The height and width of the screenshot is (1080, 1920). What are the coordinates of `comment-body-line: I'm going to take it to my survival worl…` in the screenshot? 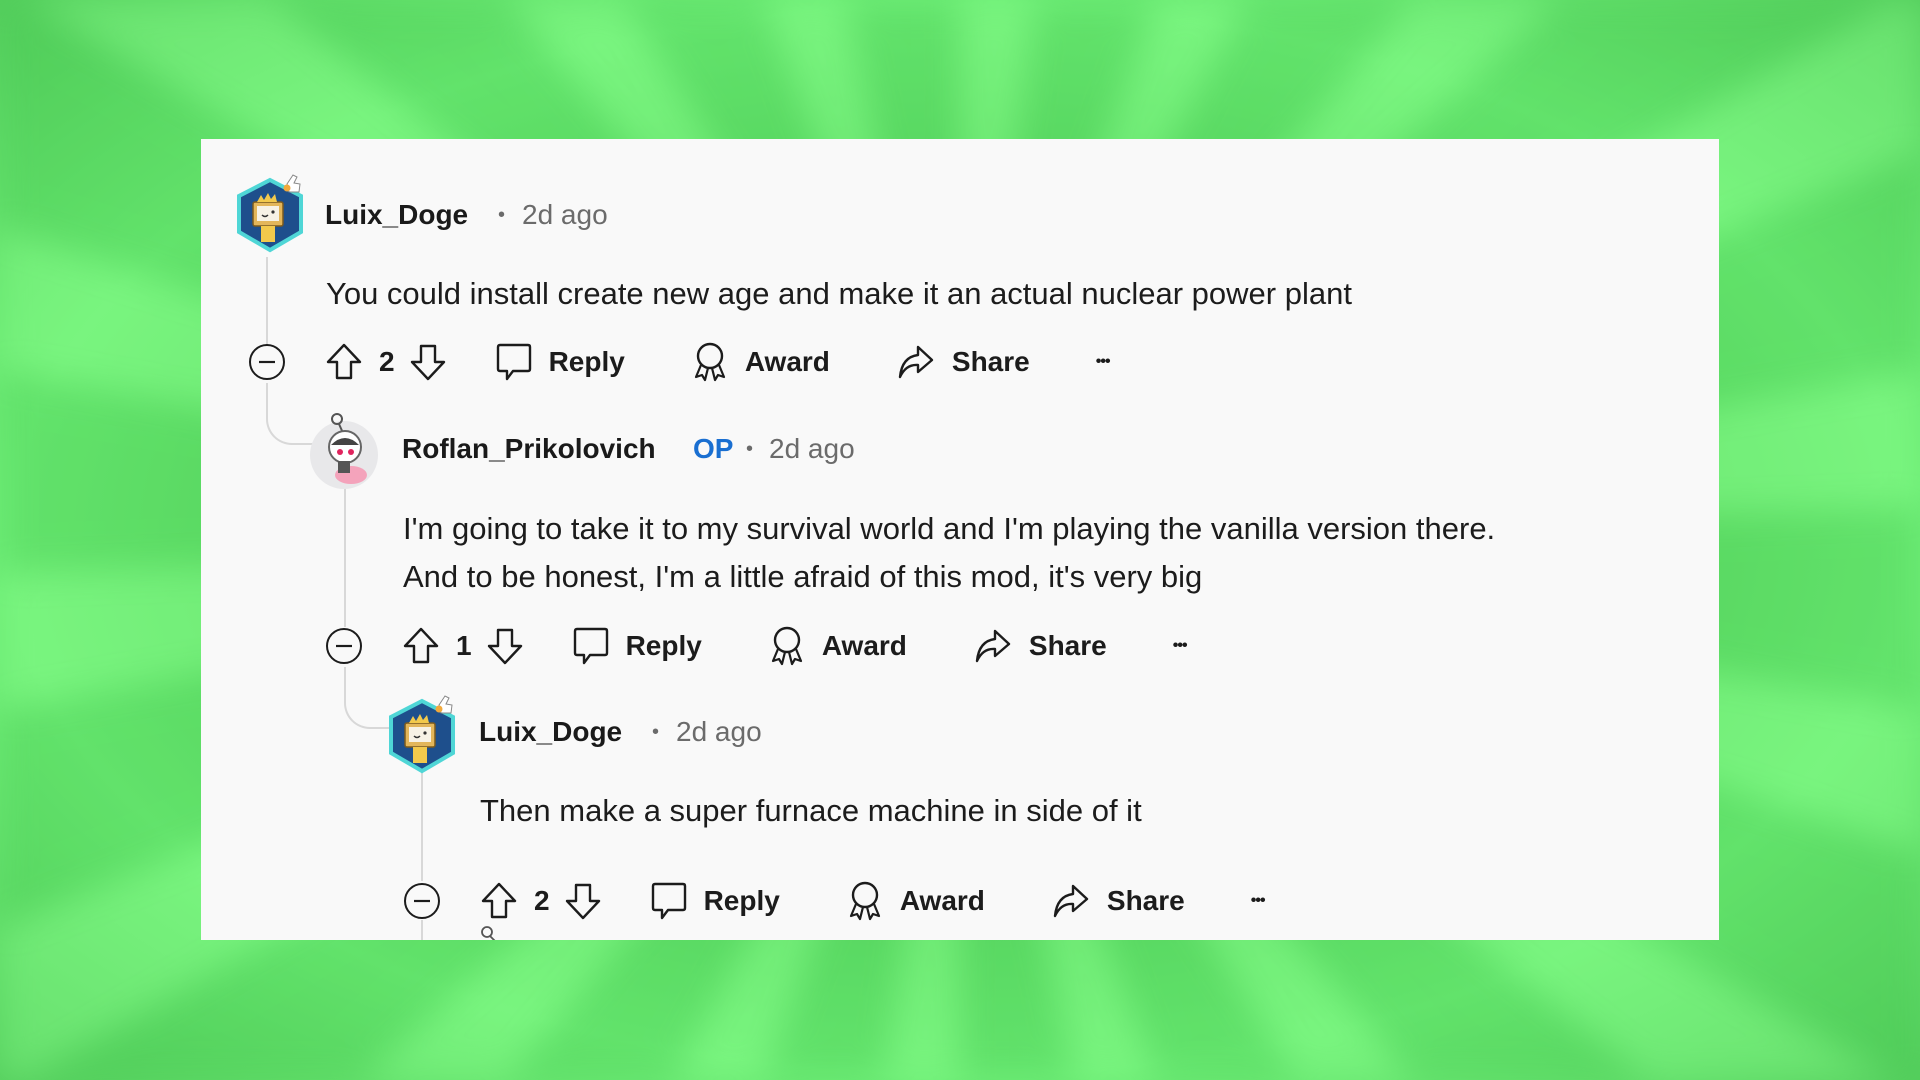 It's located at (949, 528).